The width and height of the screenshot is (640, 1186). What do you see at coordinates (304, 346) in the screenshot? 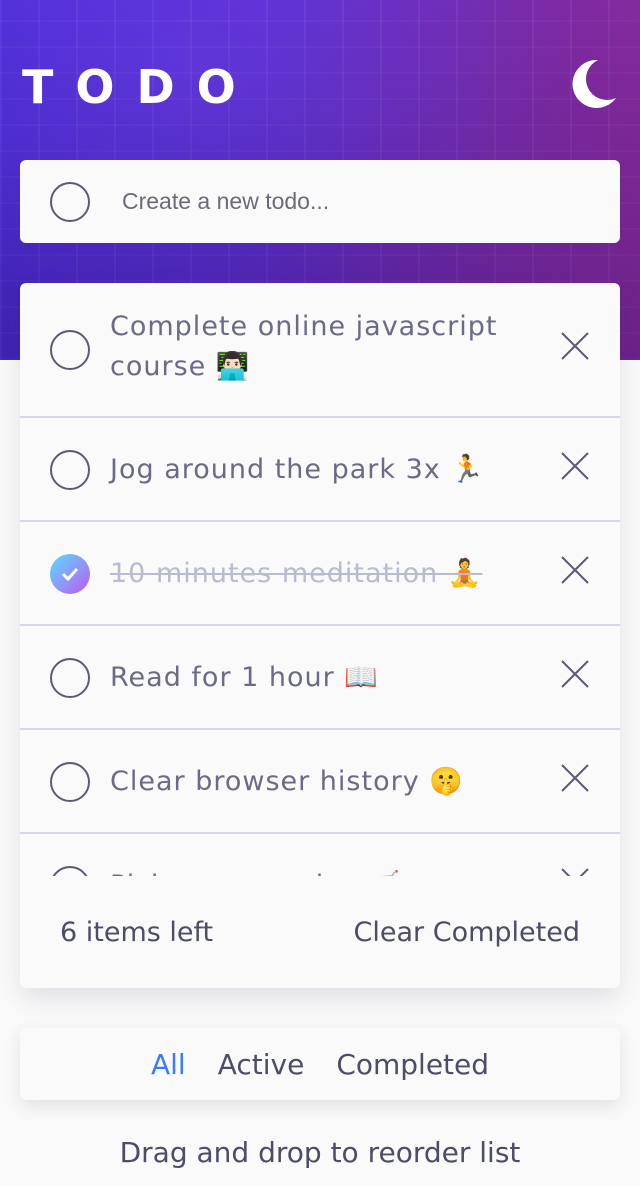
I see `todo-label: Complete online javascript course 👨🏻‍💻` at bounding box center [304, 346].